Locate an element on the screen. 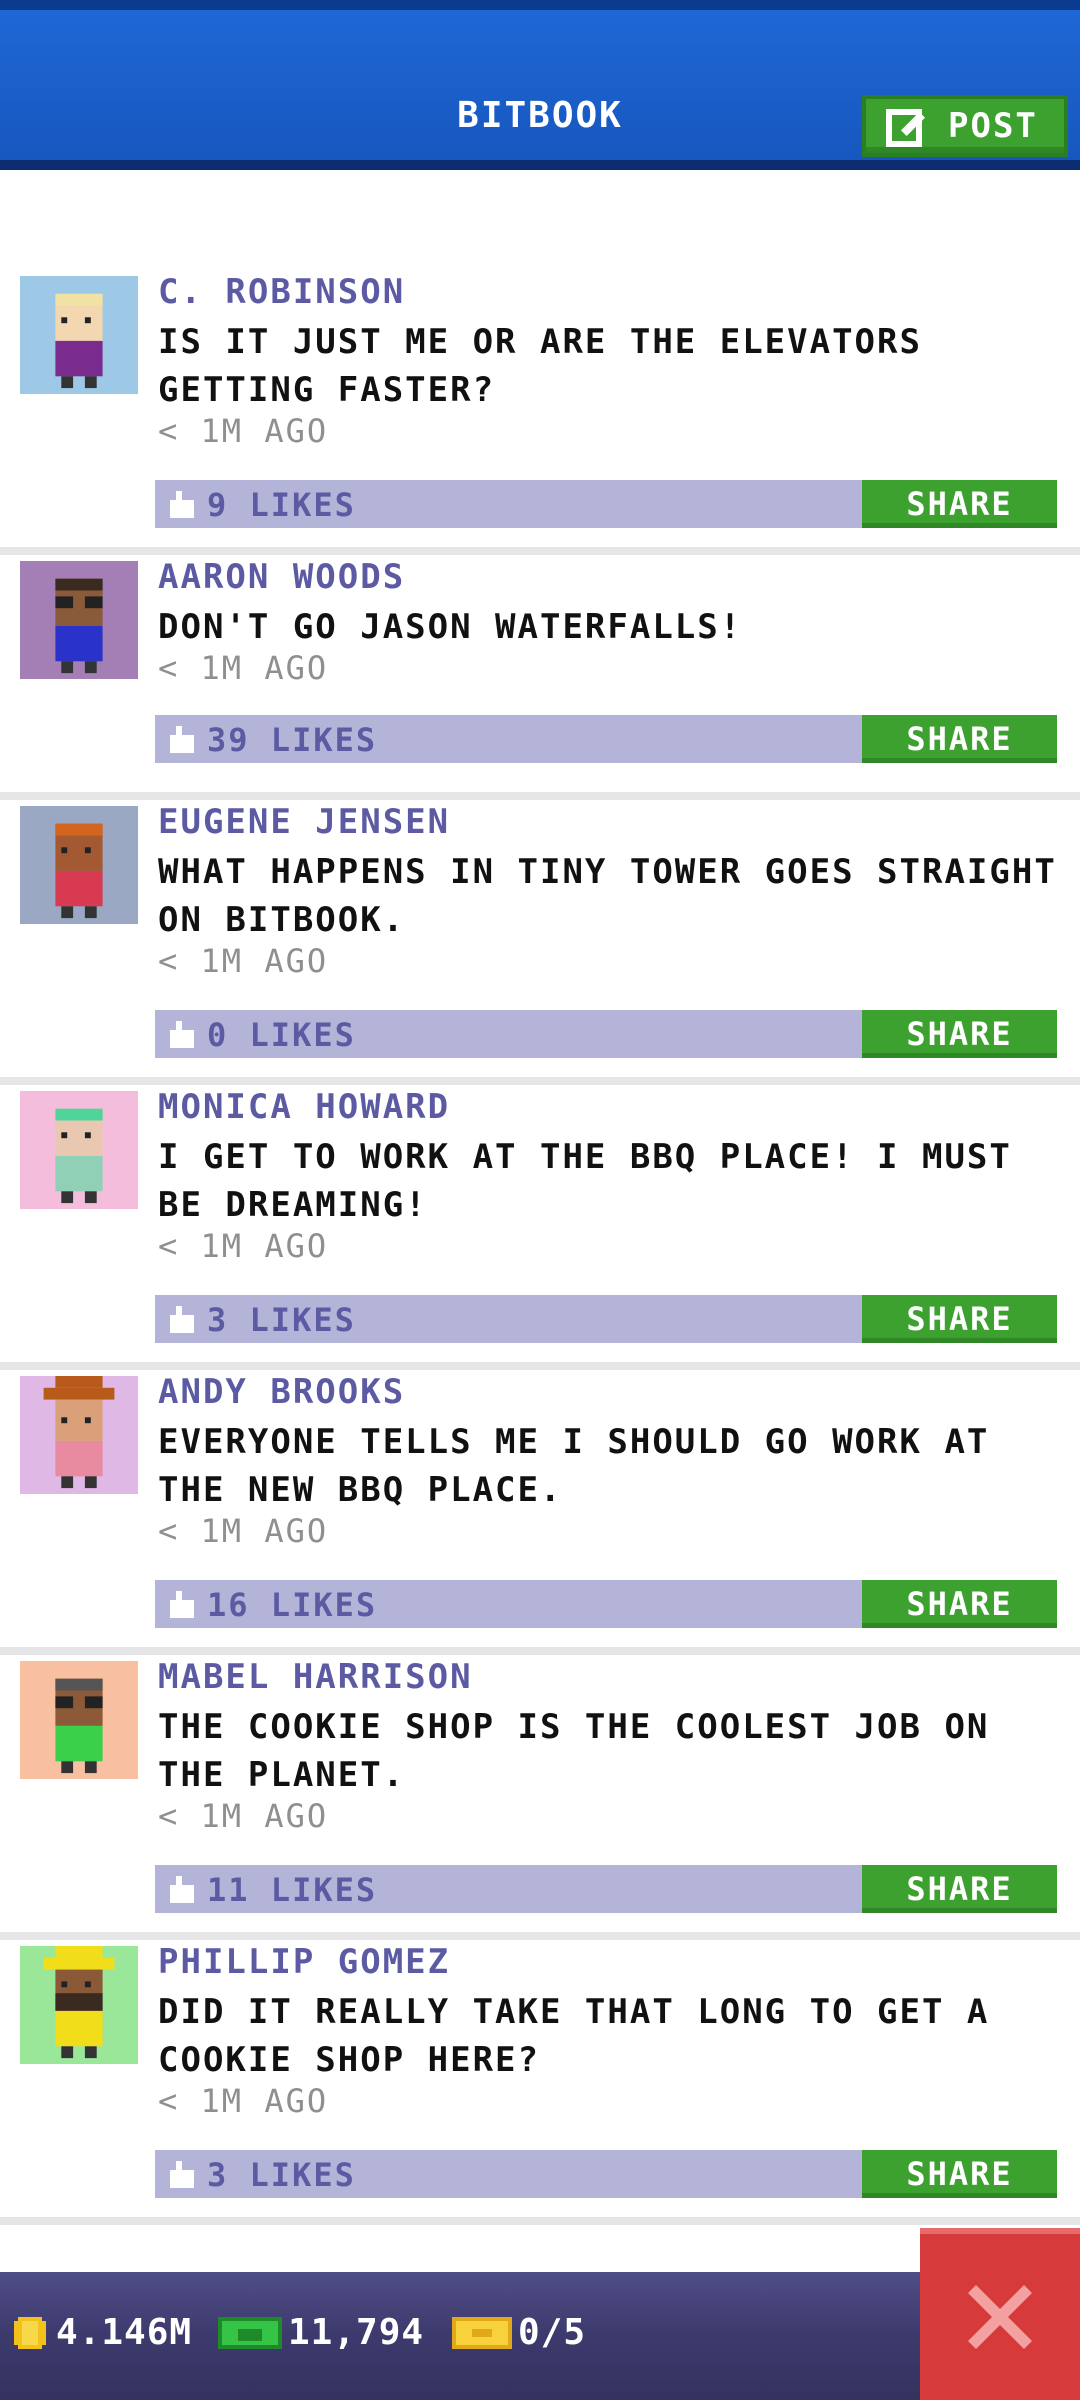  close-icon is located at coordinates (1000, 2317).